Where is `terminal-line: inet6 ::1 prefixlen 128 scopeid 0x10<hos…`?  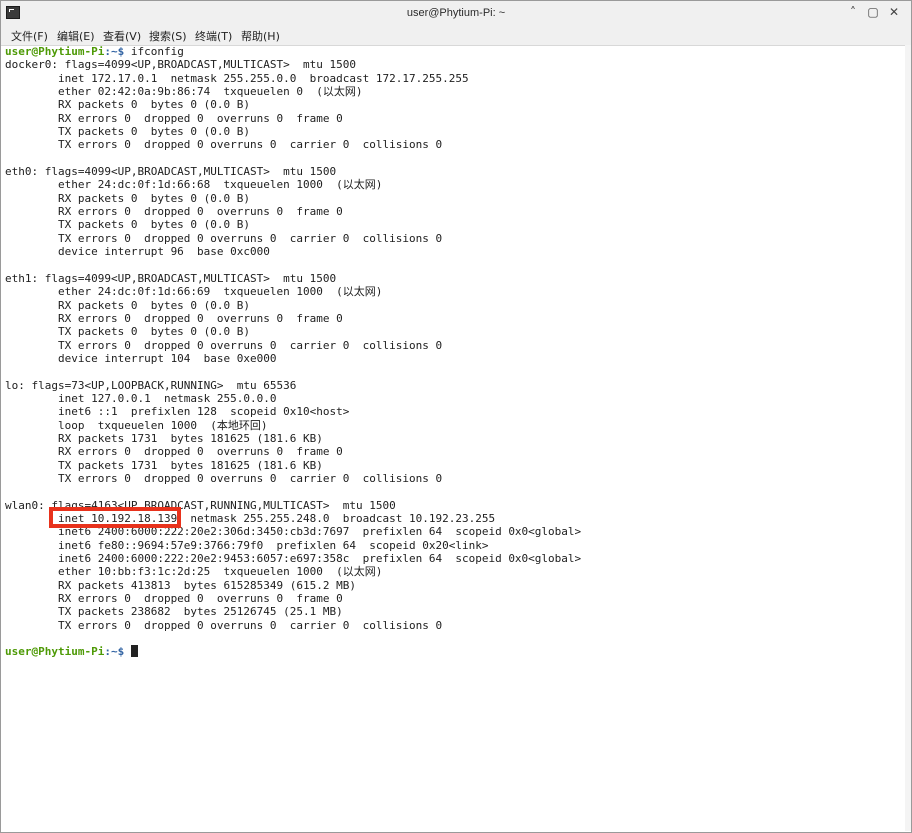
terminal-line: inet6 ::1 prefixlen 128 scopeid 0x10<hos… is located at coordinates (177, 412).